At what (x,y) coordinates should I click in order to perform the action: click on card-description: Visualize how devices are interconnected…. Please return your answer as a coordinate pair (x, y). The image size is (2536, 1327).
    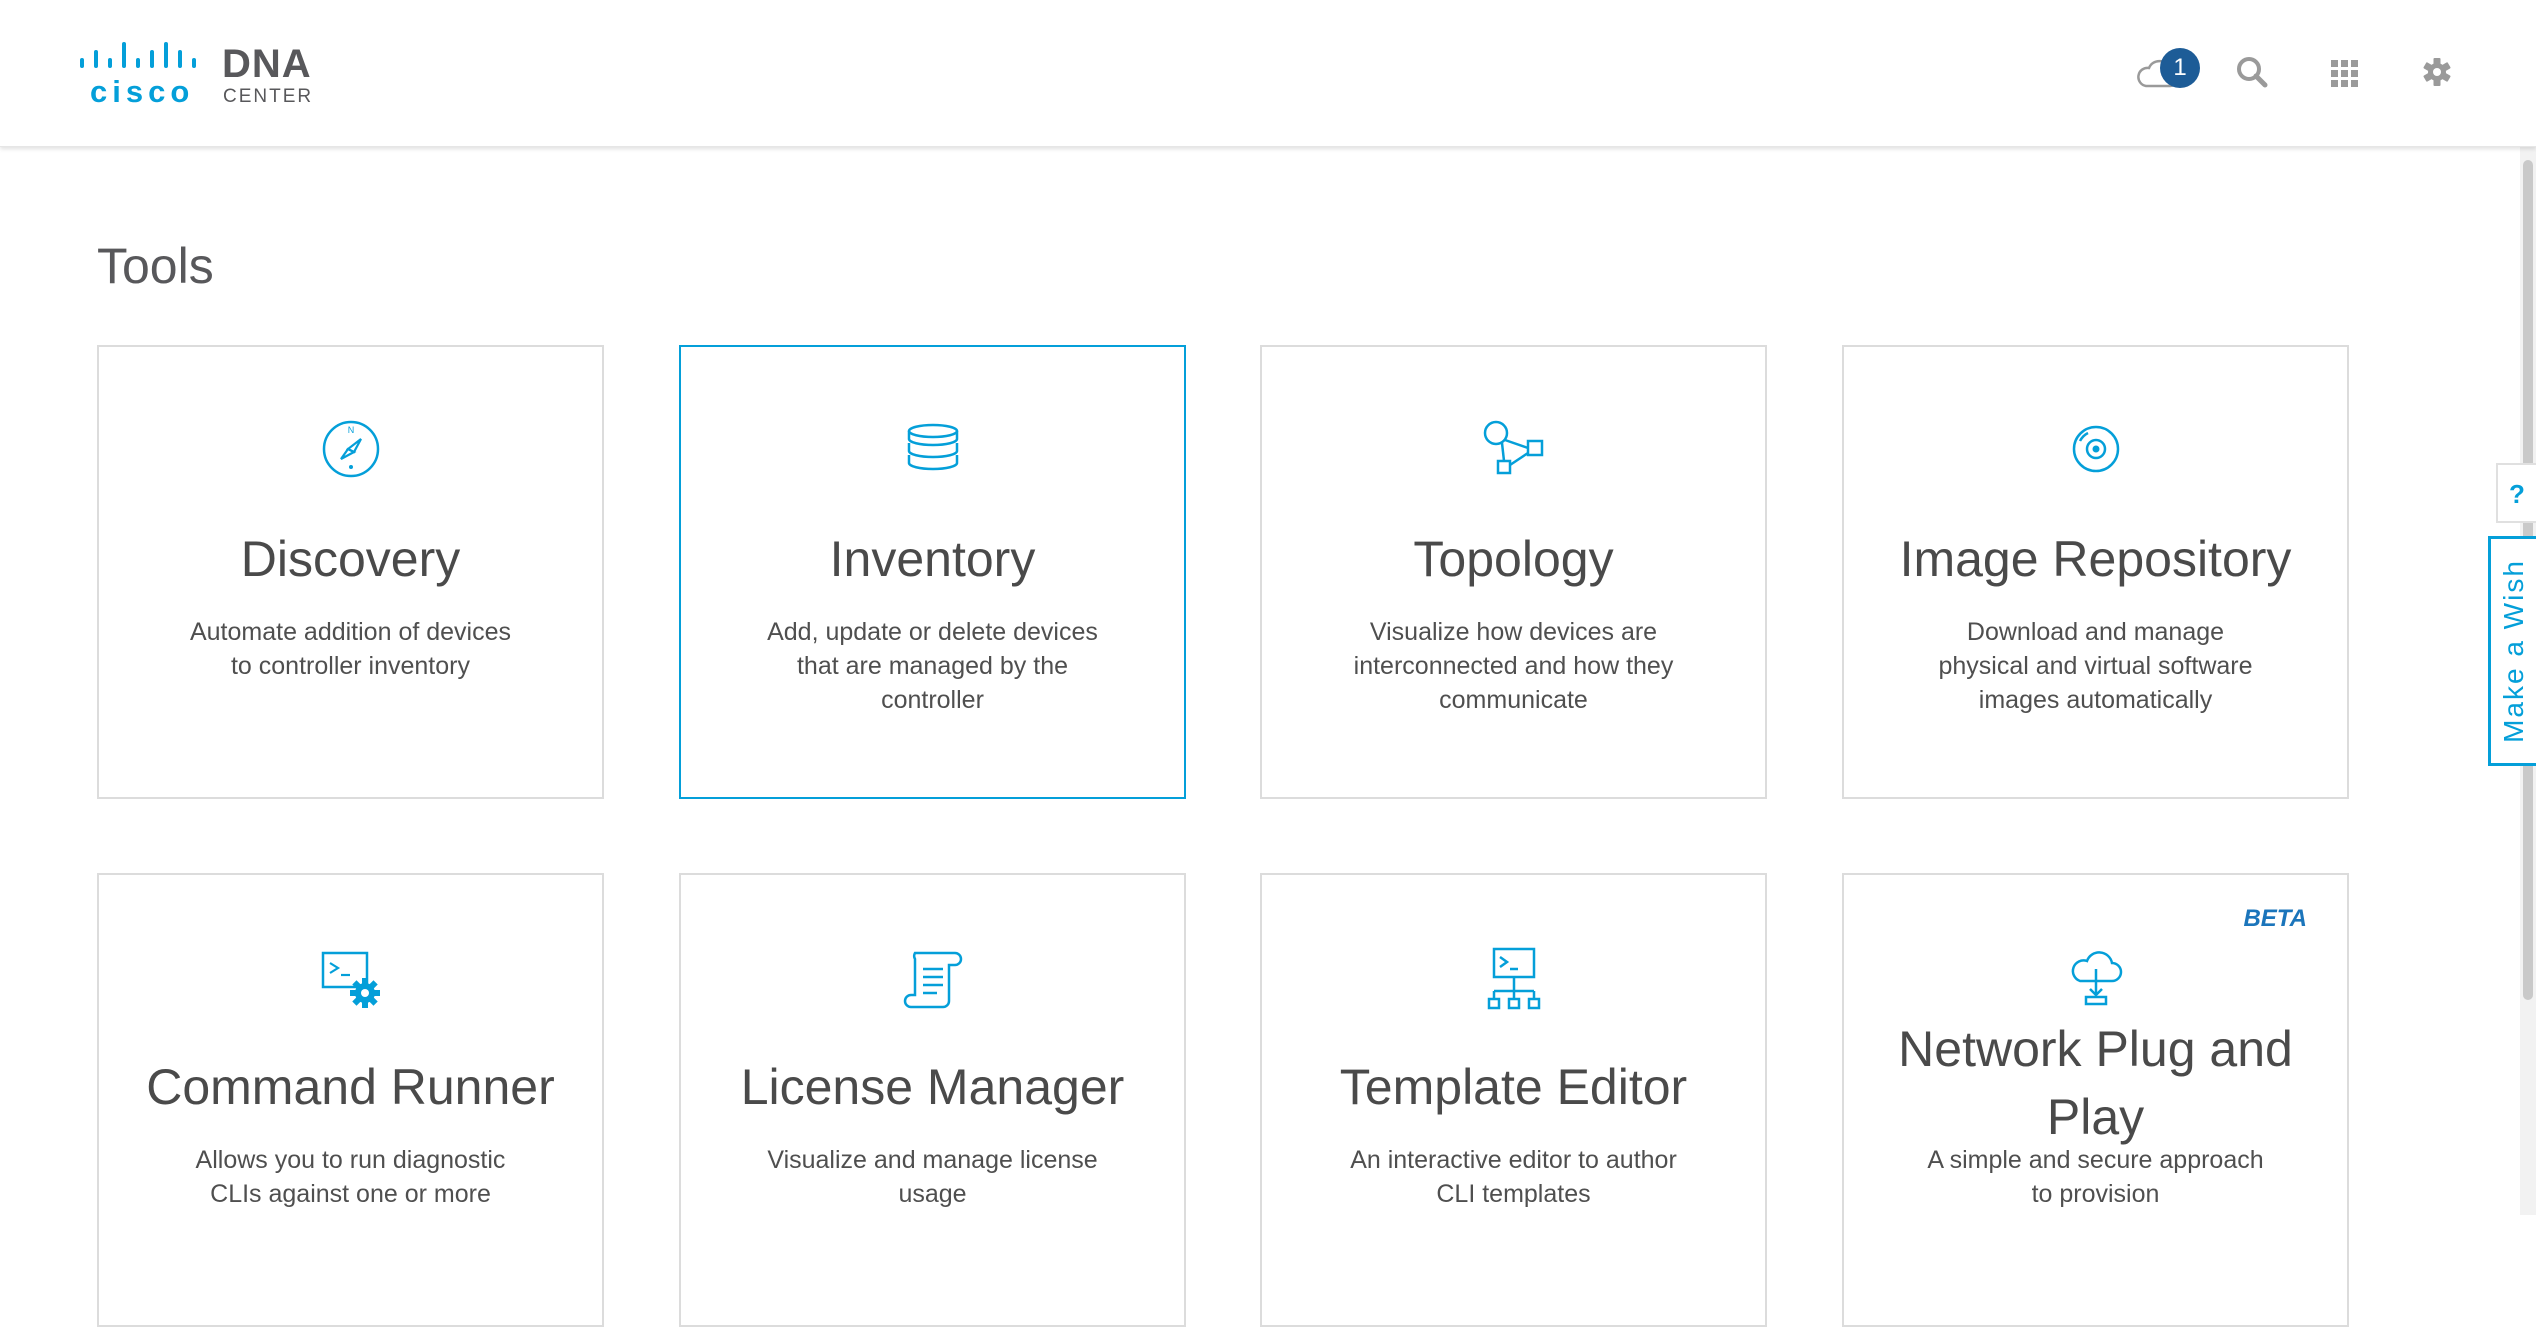
    Looking at the image, I should click on (1513, 666).